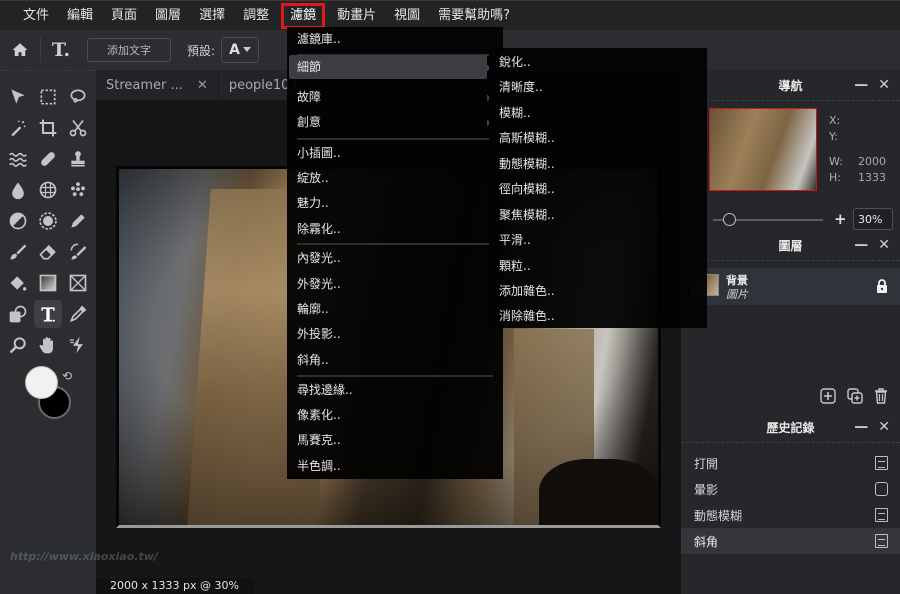  I want to click on menu-item-inner-glow: 內發光.., so click(319, 258).